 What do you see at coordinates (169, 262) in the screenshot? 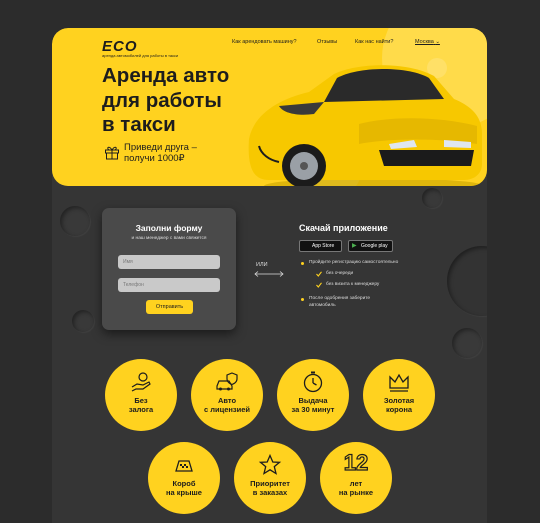
I see `name-input: Имя` at bounding box center [169, 262].